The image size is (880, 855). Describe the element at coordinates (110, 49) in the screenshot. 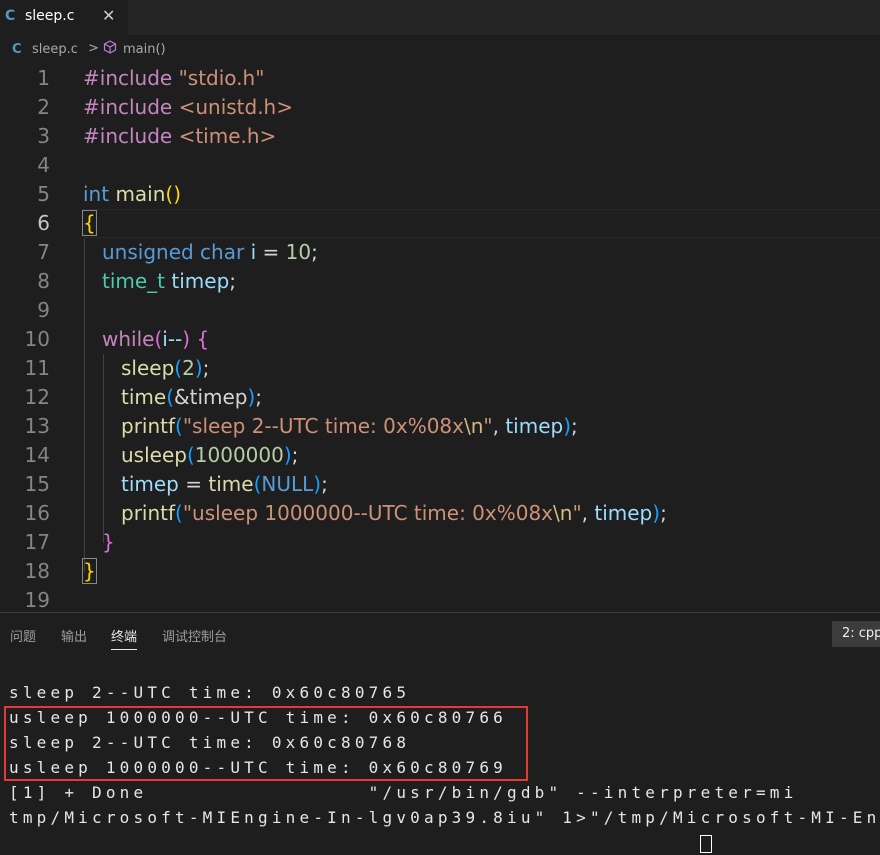

I see `cube-icon` at that location.